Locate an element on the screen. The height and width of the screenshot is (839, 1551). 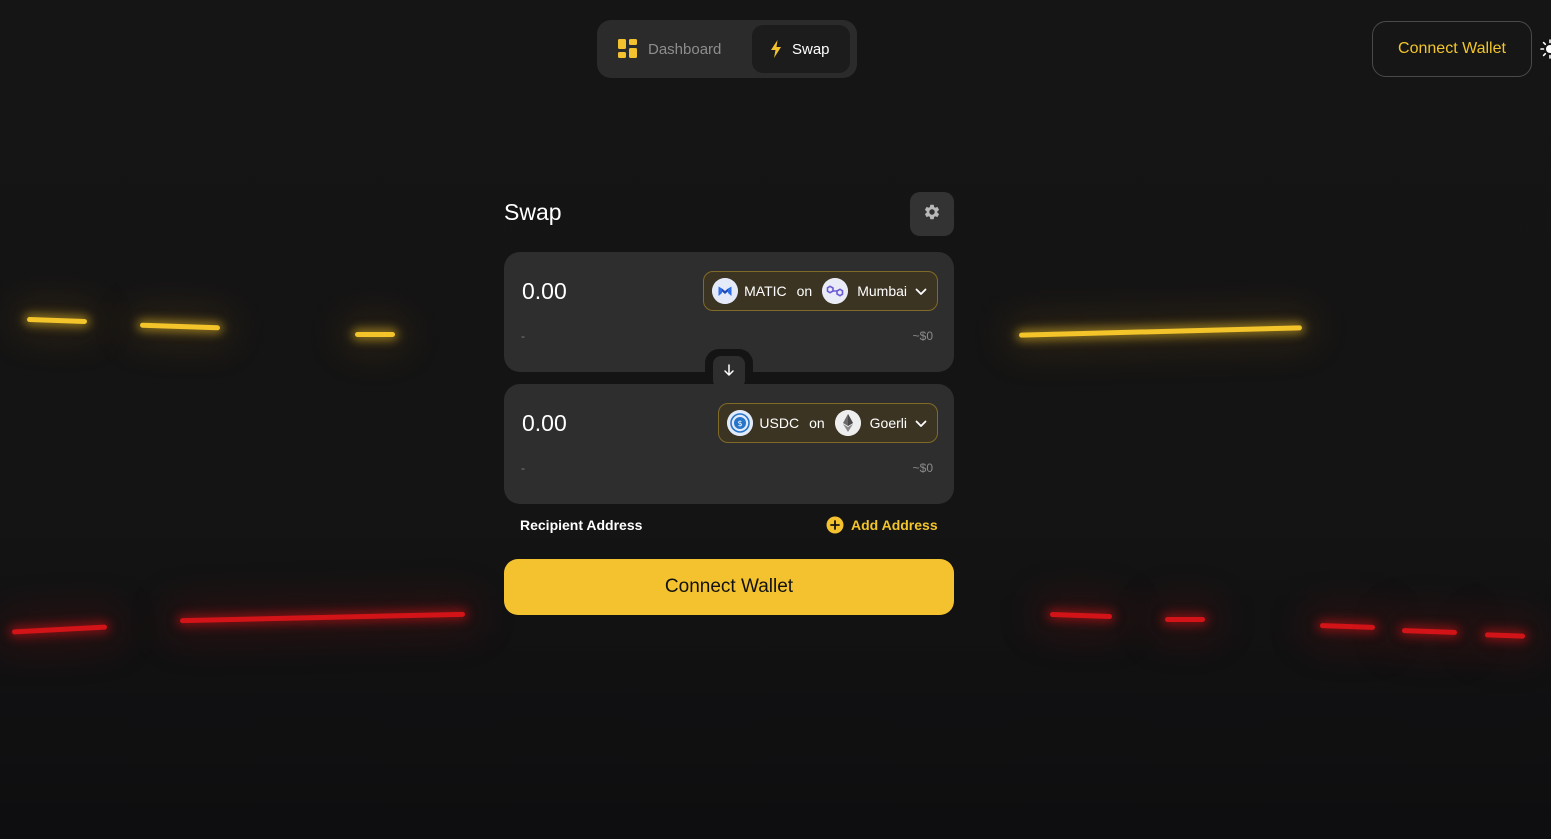
dashboard-grid-icon is located at coordinates (628, 49).